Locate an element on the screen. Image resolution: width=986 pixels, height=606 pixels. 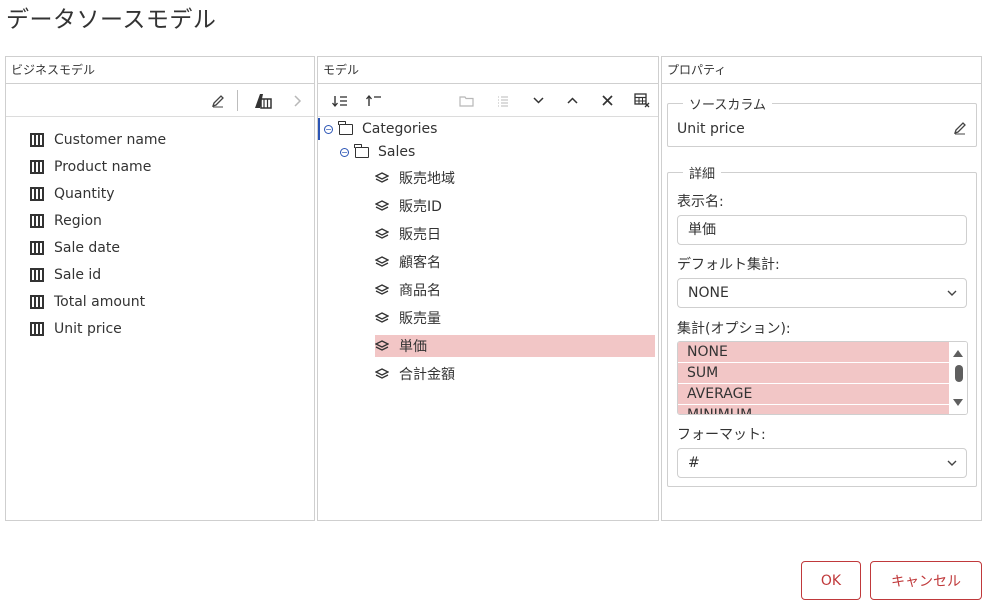
scroll-down-icon is located at coordinates (958, 402).